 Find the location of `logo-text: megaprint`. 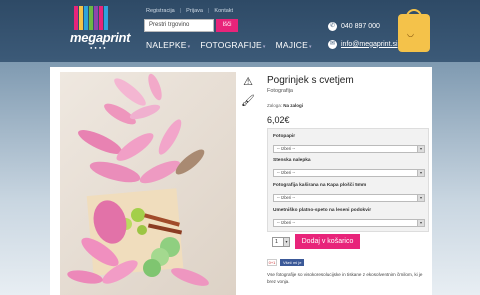

logo-text: megaprint is located at coordinates (100, 37).